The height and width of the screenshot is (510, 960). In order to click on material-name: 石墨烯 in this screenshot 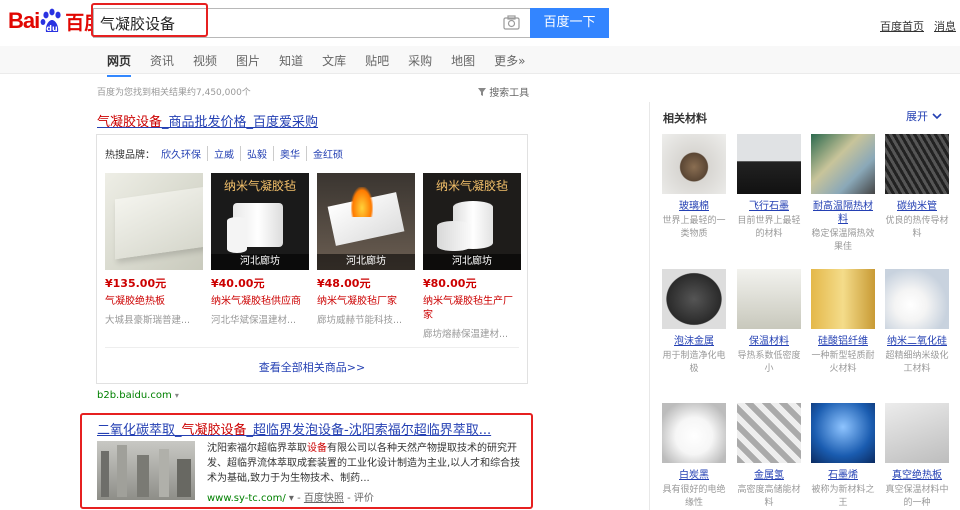, I will do `click(843, 475)`.